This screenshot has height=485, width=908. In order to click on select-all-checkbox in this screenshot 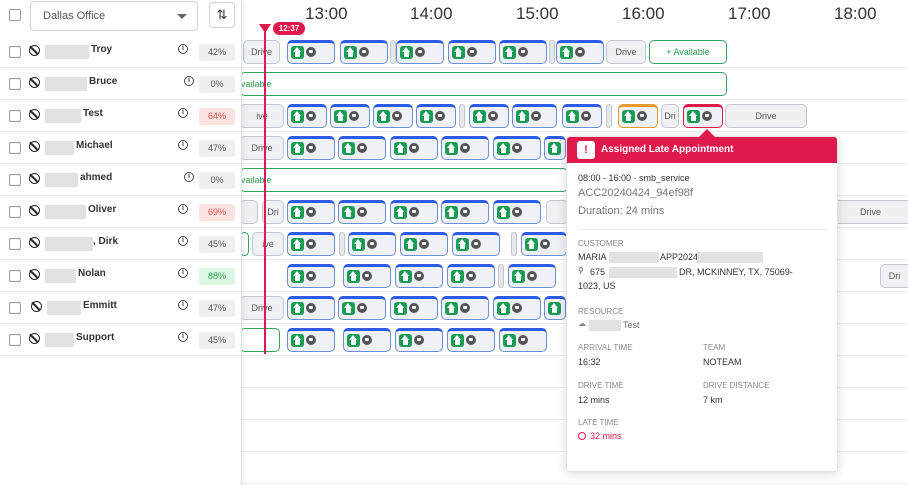, I will do `click(15, 15)`.